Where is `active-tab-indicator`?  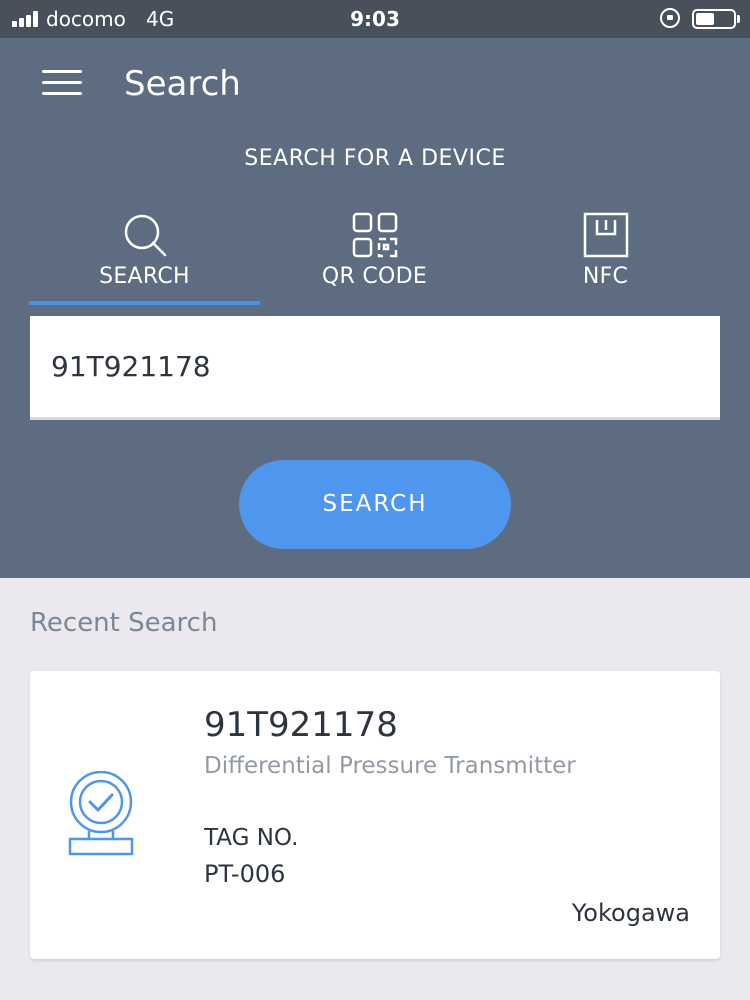
active-tab-indicator is located at coordinates (144, 303).